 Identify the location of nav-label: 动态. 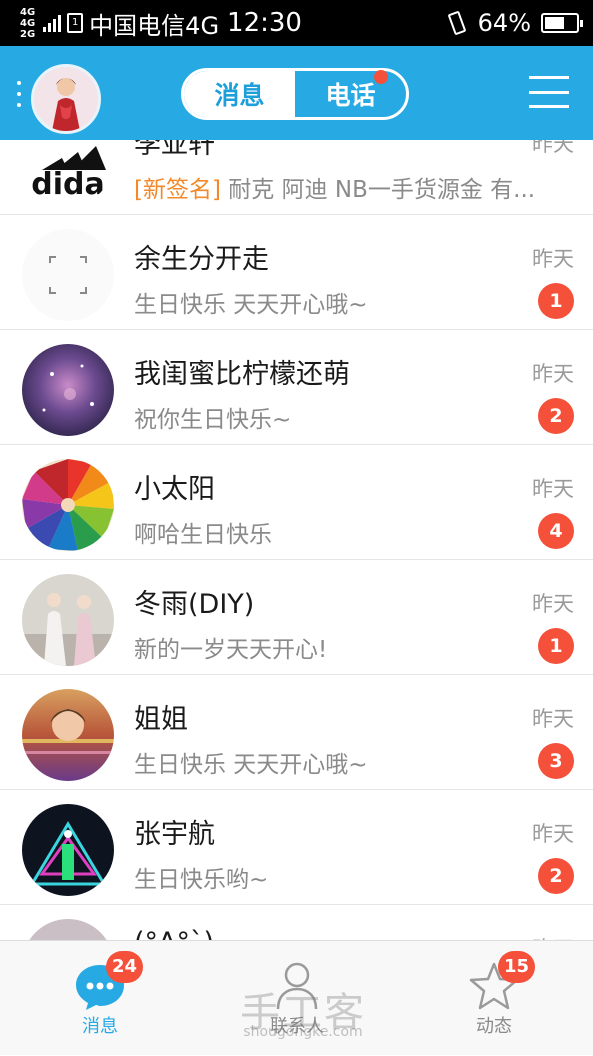
(494, 1026).